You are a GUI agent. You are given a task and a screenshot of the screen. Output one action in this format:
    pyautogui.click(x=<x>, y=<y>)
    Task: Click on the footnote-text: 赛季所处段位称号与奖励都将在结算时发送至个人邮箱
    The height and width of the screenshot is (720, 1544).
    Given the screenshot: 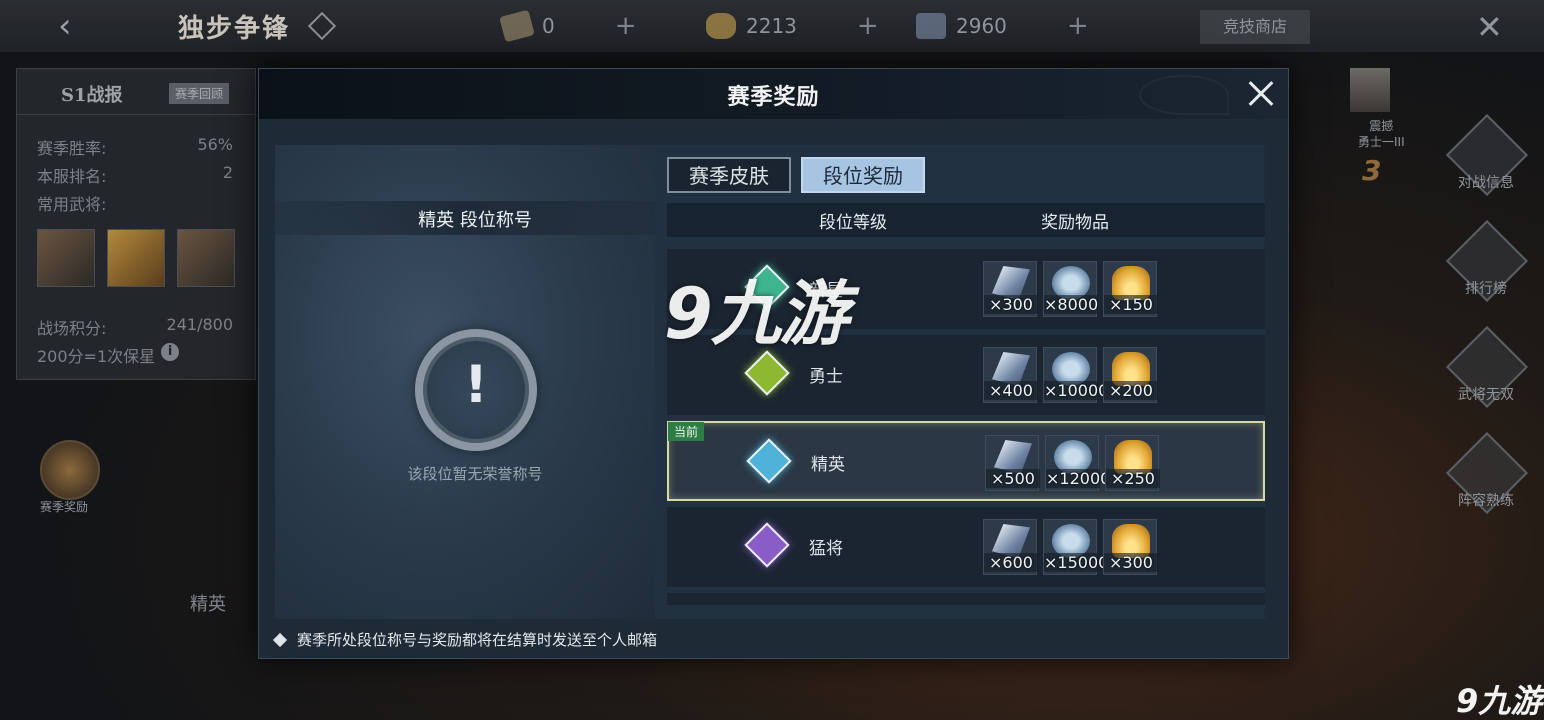 What is the action you would take?
    pyautogui.click(x=477, y=640)
    